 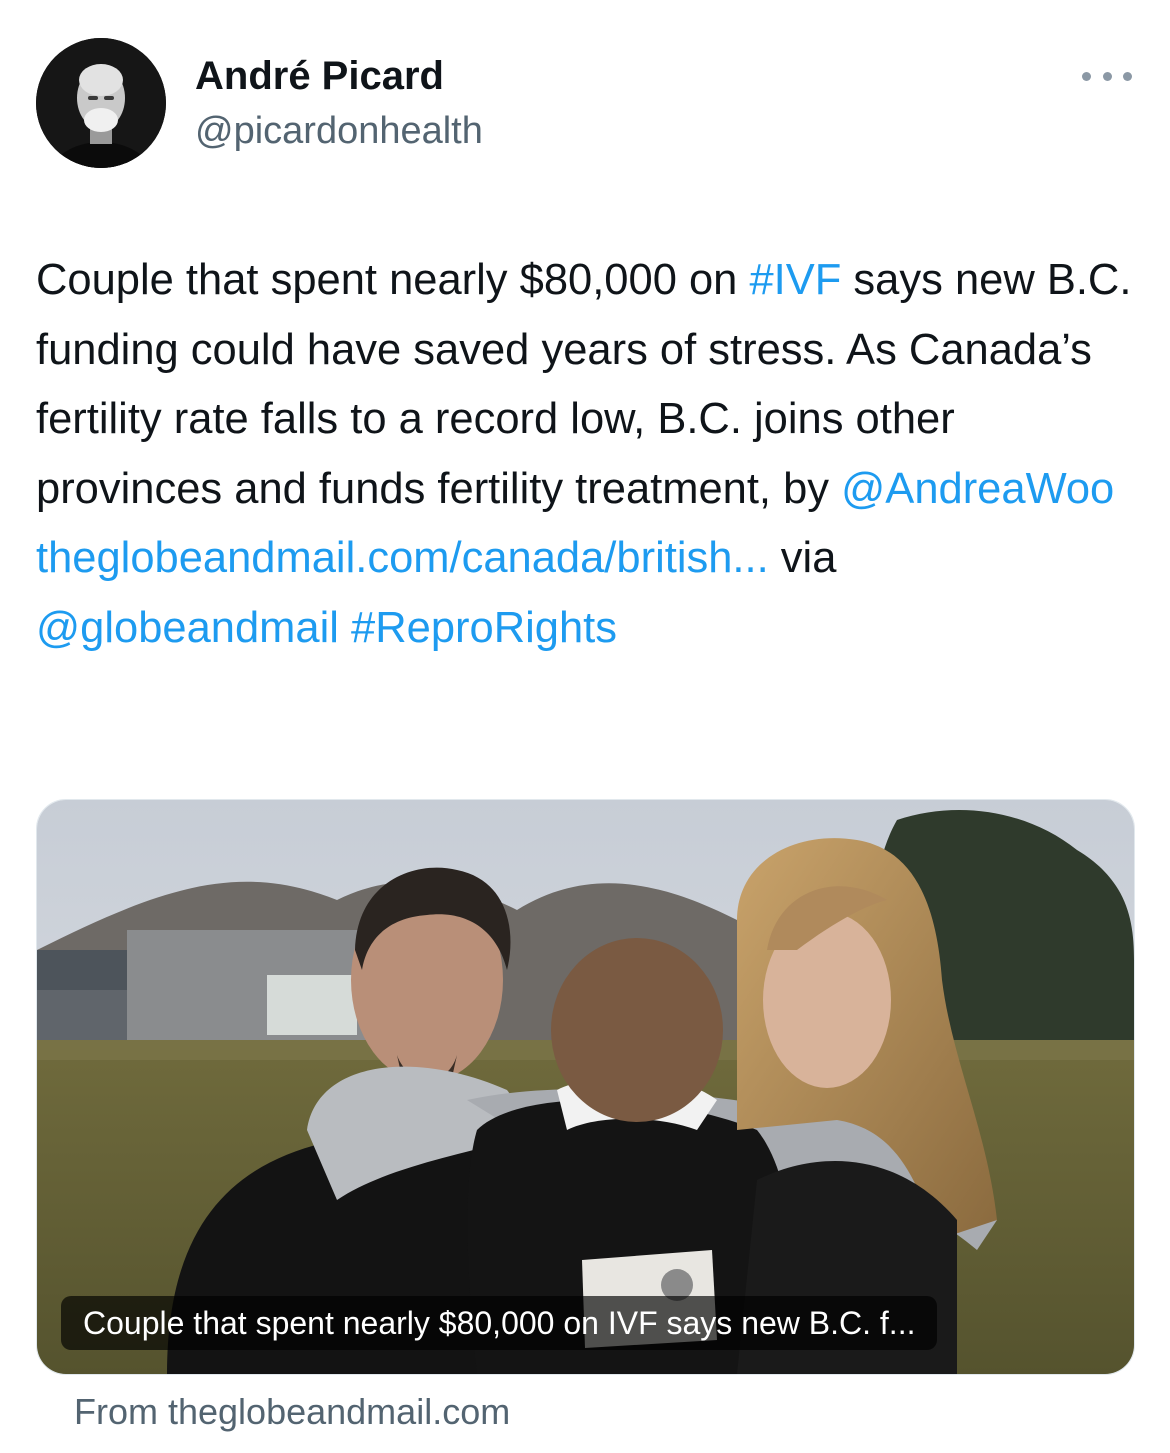 I want to click on tweet-text-segment, so click(x=345, y=628).